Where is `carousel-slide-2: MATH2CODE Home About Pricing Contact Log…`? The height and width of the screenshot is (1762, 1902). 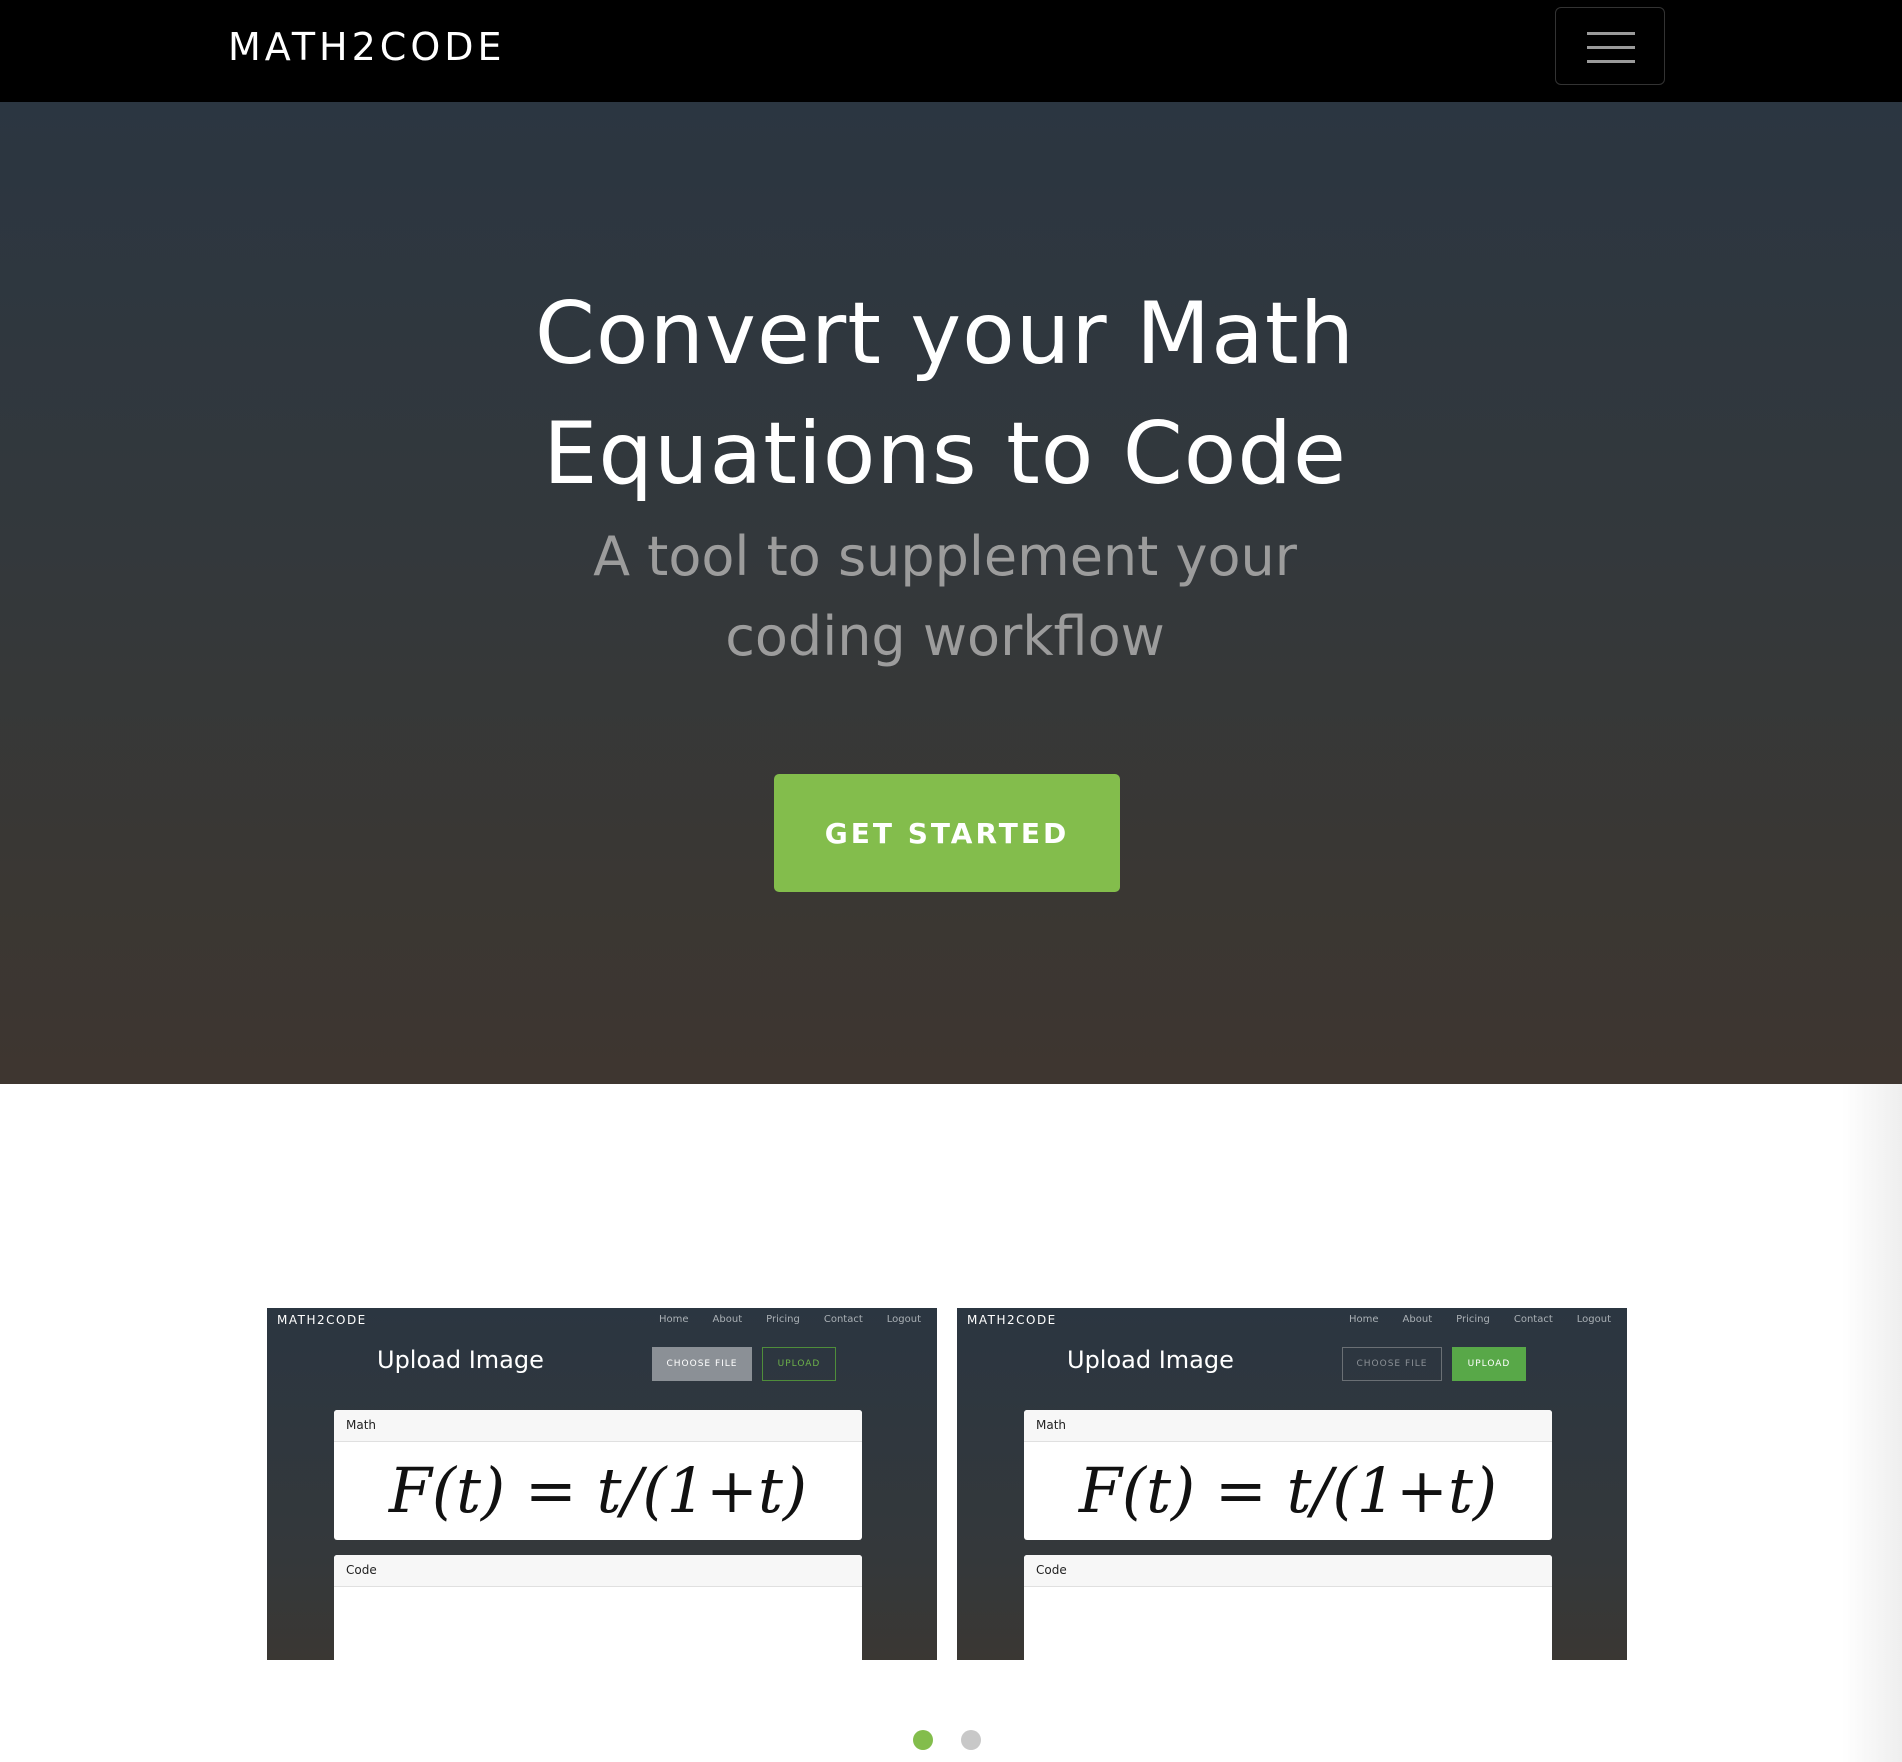
carousel-slide-2: MATH2CODE Home About Pricing Contact Log… is located at coordinates (1292, 1484).